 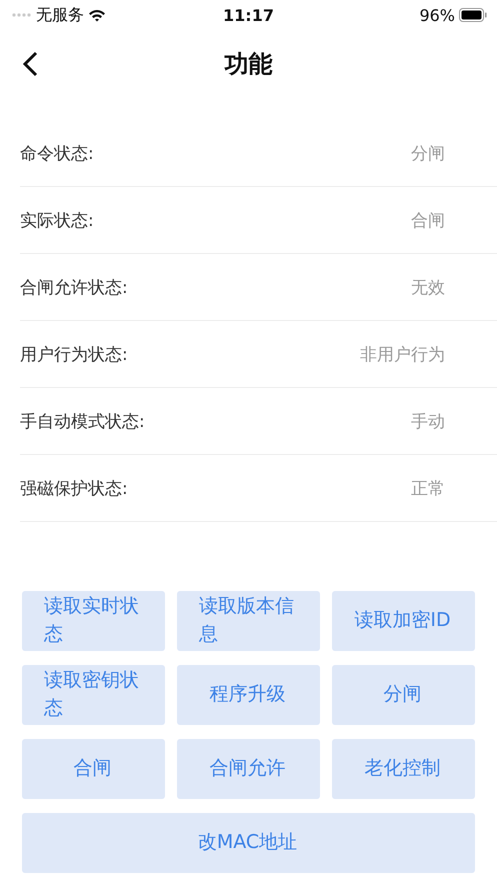 I want to click on status-value: 合闸, so click(x=428, y=221).